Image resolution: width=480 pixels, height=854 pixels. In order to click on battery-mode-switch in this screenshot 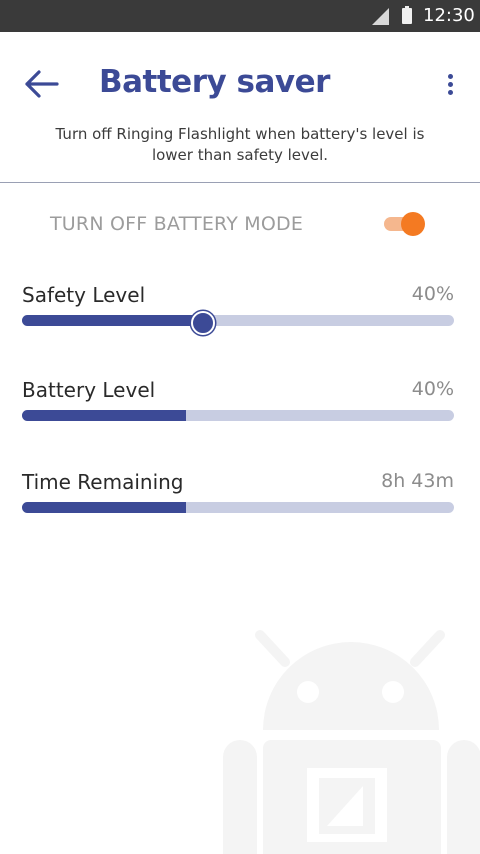, I will do `click(404, 224)`.